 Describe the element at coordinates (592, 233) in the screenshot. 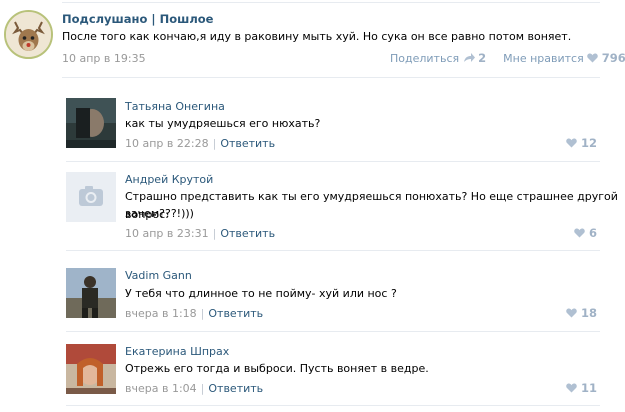

I see `comment-like-count: 6` at that location.